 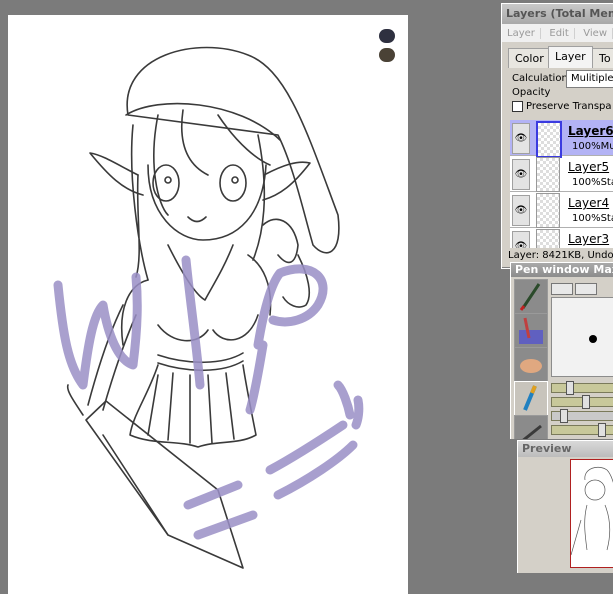 What do you see at coordinates (517, 106) in the screenshot?
I see `preserve-checkbox` at bounding box center [517, 106].